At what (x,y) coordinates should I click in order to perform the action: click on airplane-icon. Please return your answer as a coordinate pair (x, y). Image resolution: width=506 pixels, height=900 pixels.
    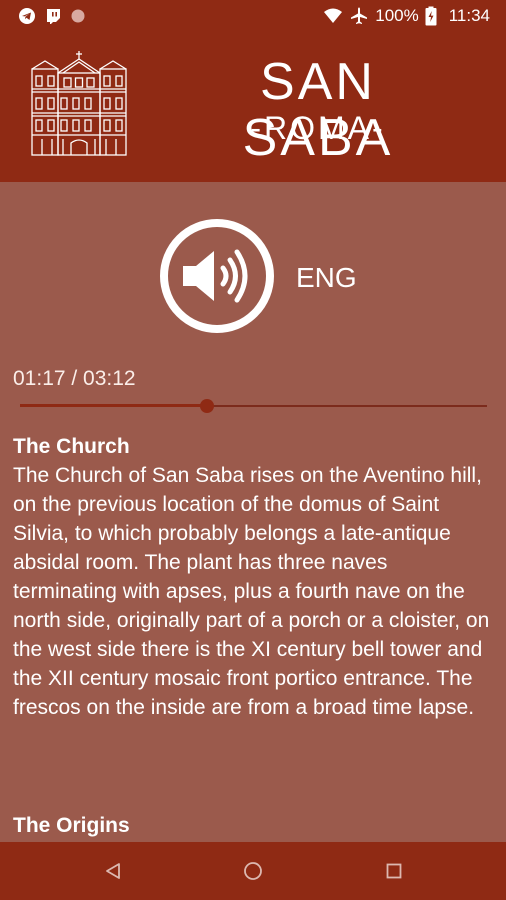
    Looking at the image, I should click on (359, 16).